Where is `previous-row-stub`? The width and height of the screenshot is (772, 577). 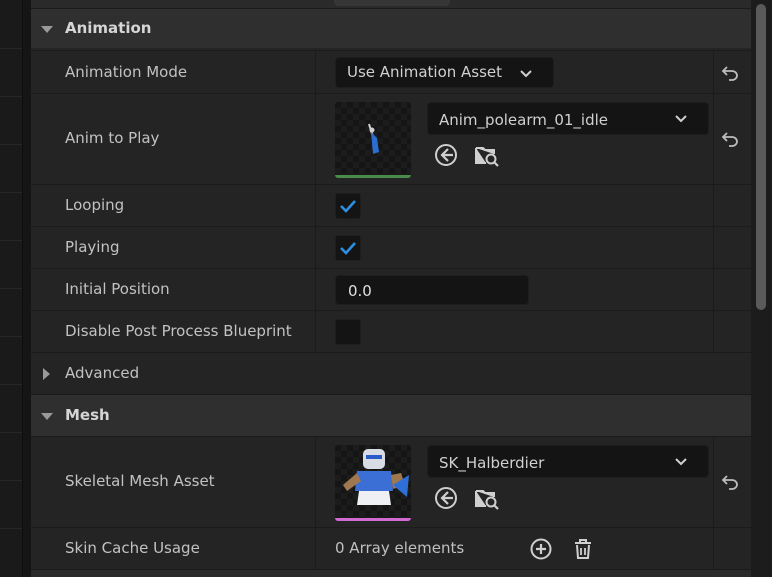
previous-row-stub is located at coordinates (391, 4).